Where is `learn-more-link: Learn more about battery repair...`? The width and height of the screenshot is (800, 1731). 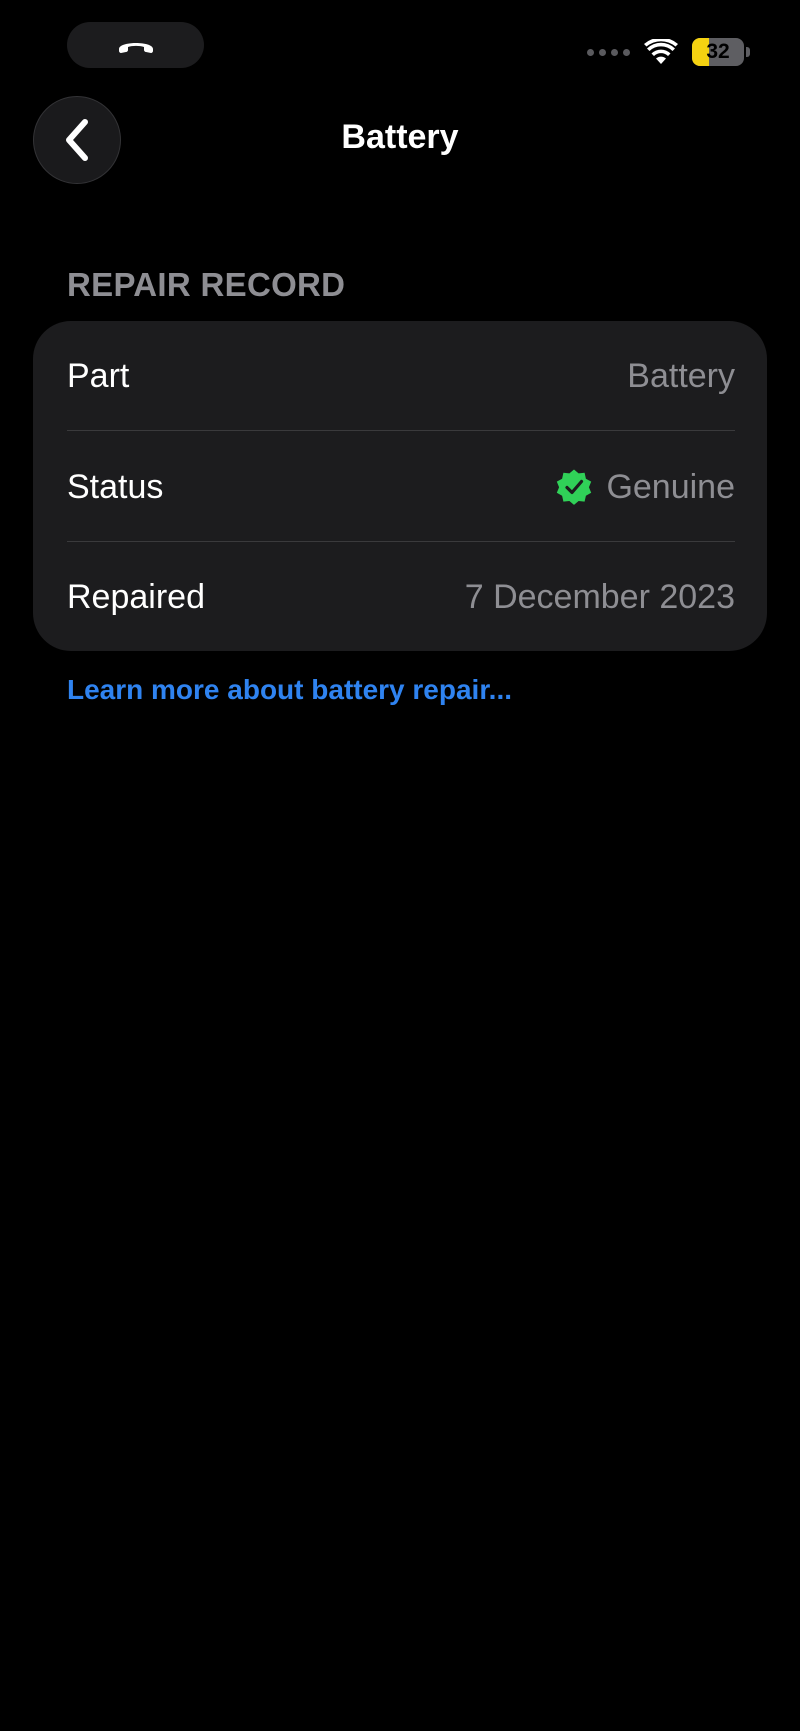 learn-more-link: Learn more about battery repair... is located at coordinates (289, 690).